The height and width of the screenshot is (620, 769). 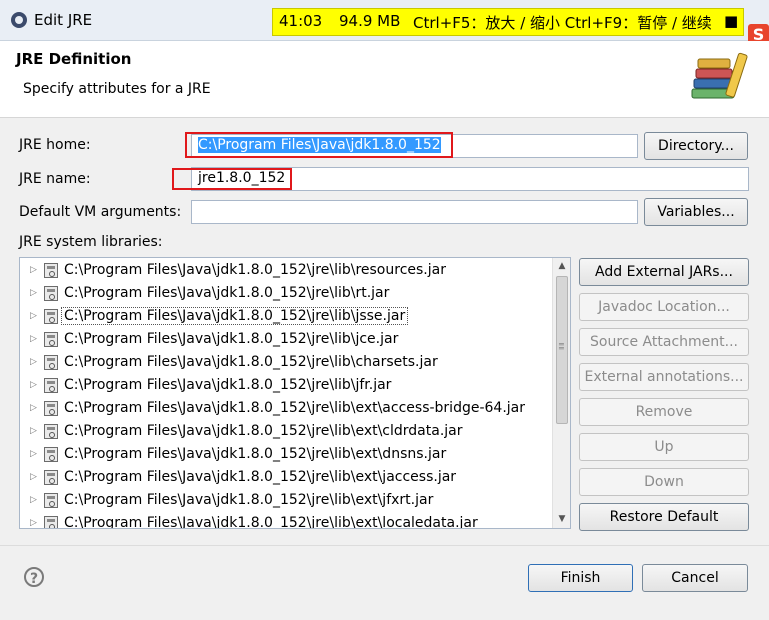 I want to click on scroll-thumb: ═ ═, so click(x=562, y=350).